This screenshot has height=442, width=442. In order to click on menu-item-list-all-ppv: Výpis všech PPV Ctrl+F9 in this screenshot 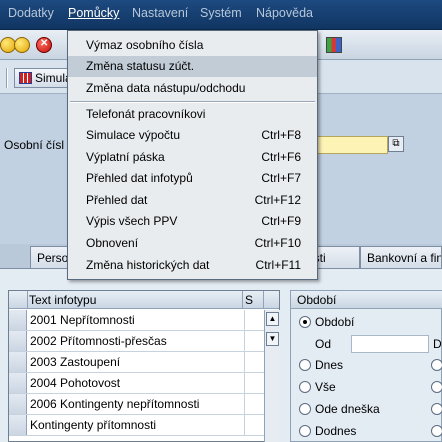, I will do `click(192, 221)`.